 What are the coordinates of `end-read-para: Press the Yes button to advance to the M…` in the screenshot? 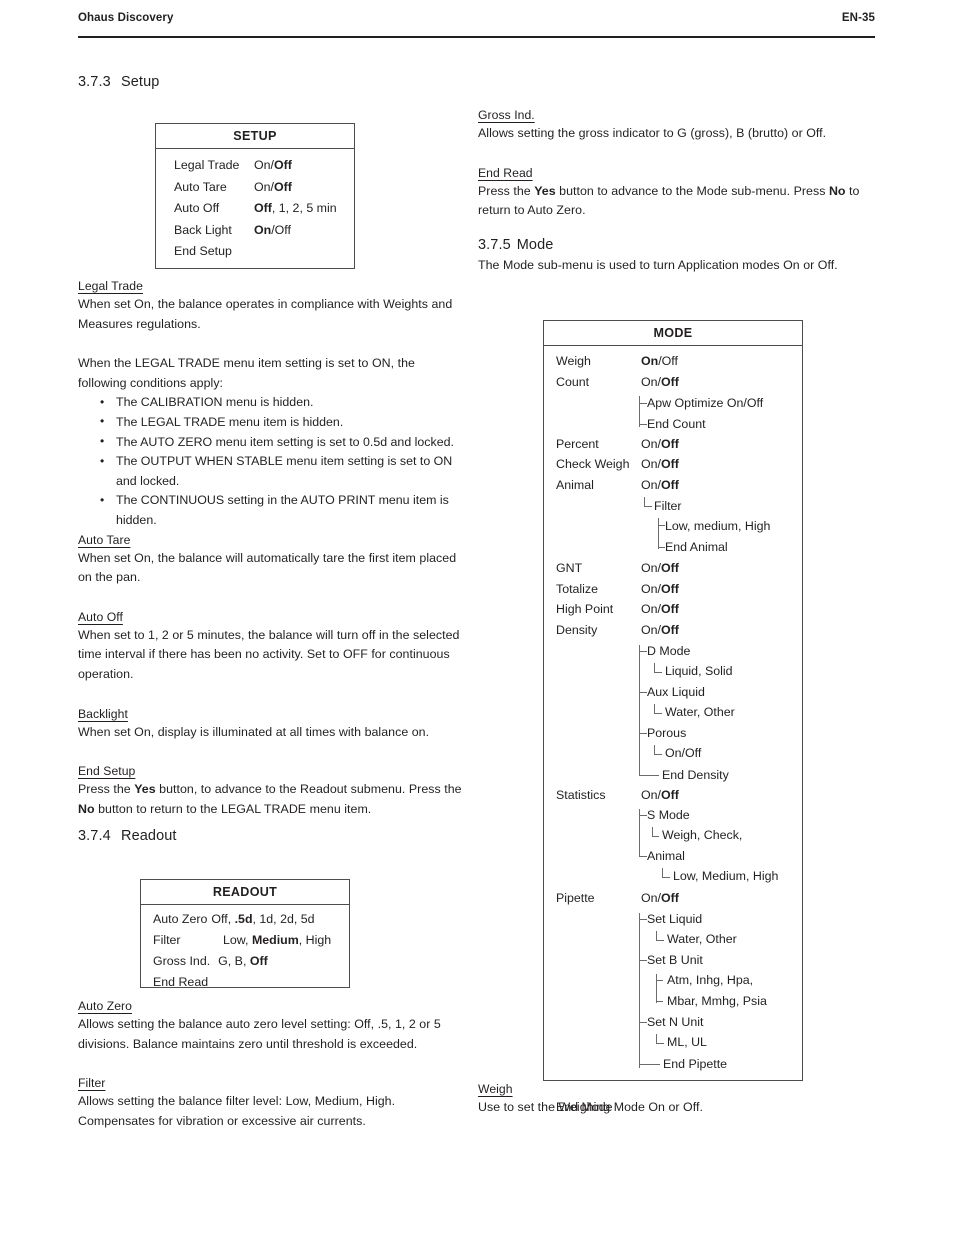 It's located at (669, 200).